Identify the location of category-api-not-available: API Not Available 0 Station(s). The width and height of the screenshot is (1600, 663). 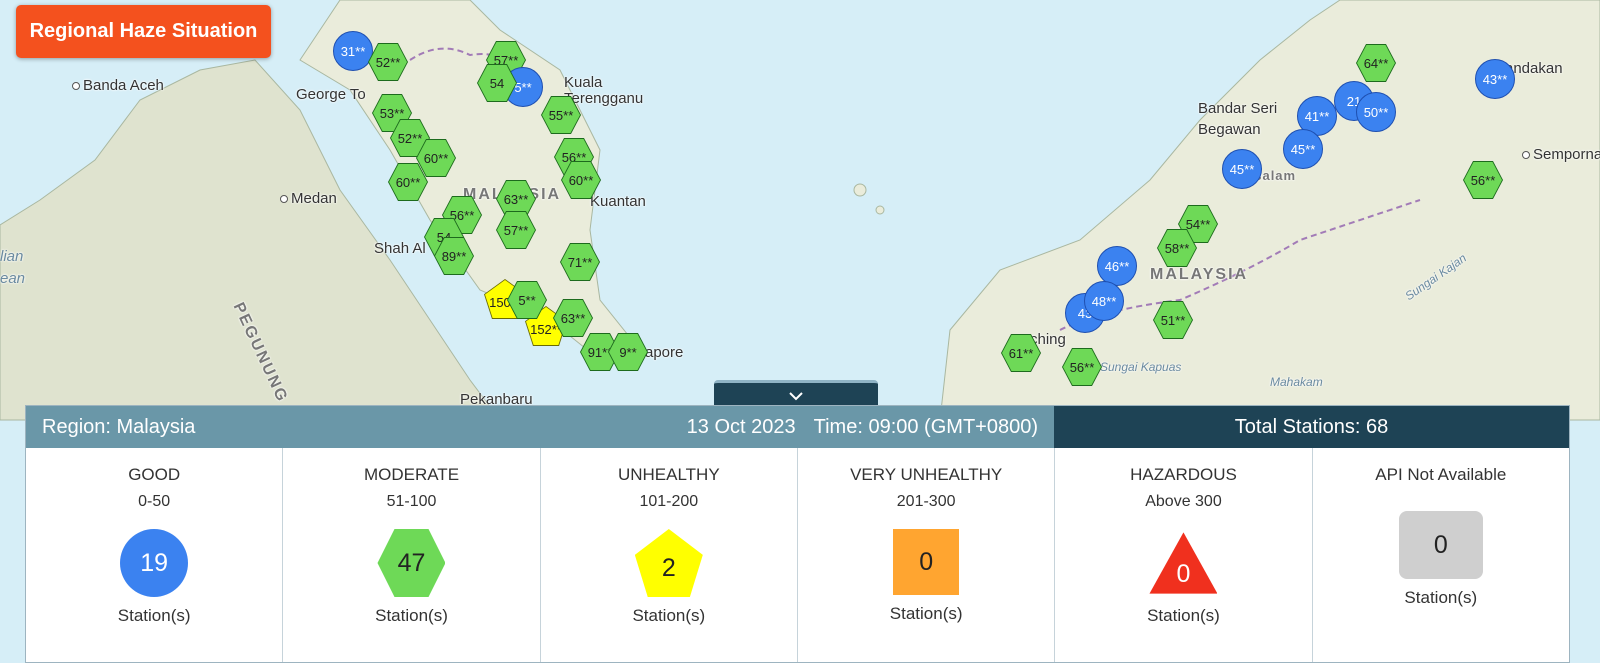
(1441, 555).